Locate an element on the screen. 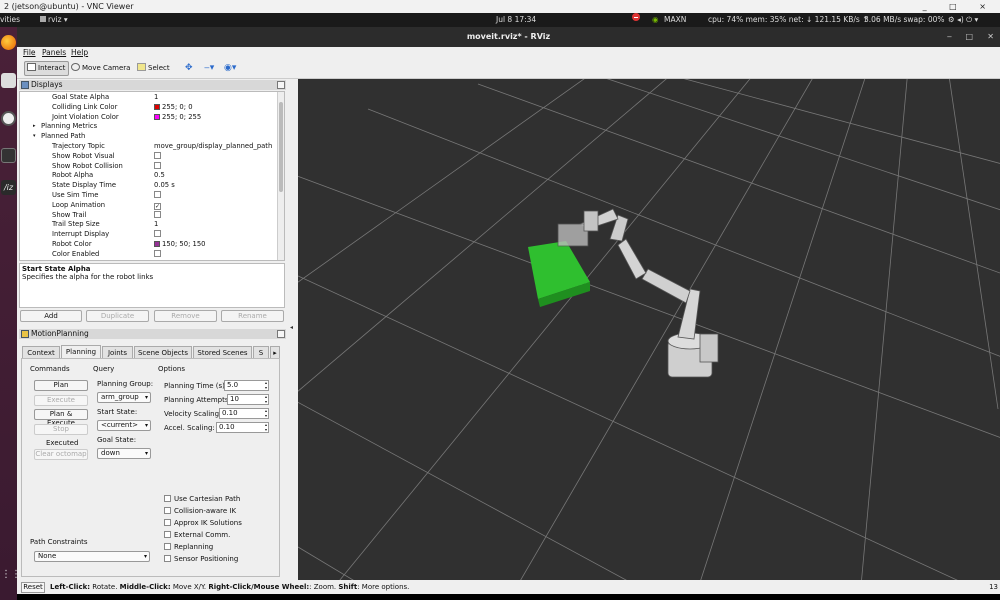 The image size is (1000, 600). property-value: 150; 50; 150 is located at coordinates (180, 245).